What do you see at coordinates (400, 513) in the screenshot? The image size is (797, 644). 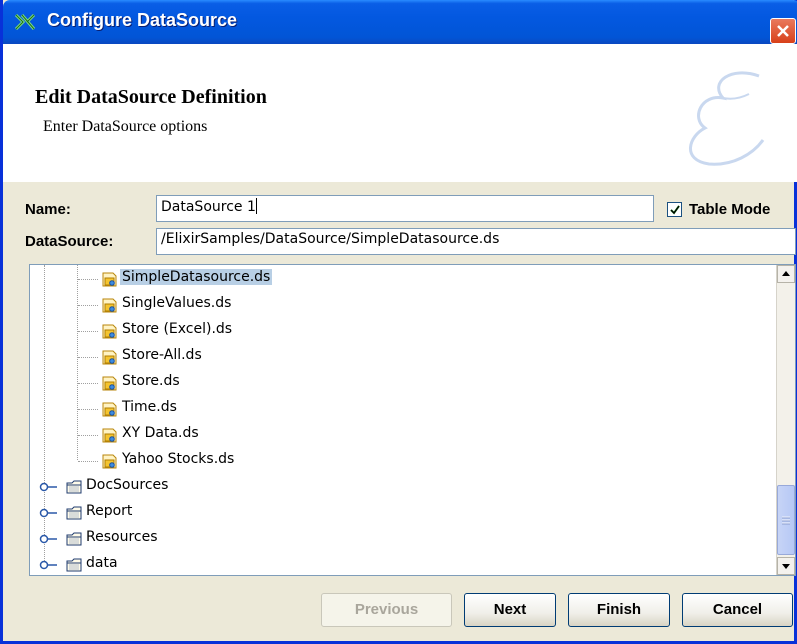 I see `tree-folder-node: Report` at bounding box center [400, 513].